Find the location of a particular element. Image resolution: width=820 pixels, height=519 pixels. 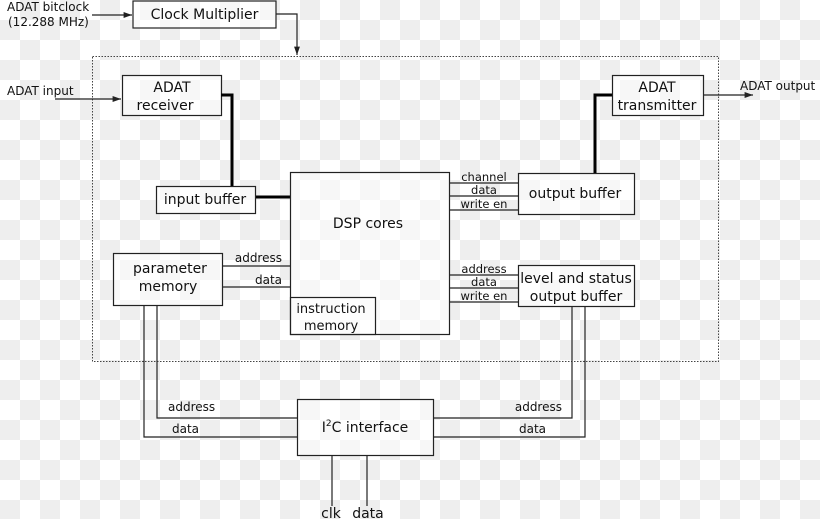

adat-receiver-label-line1: ADAT is located at coordinates (172, 88).